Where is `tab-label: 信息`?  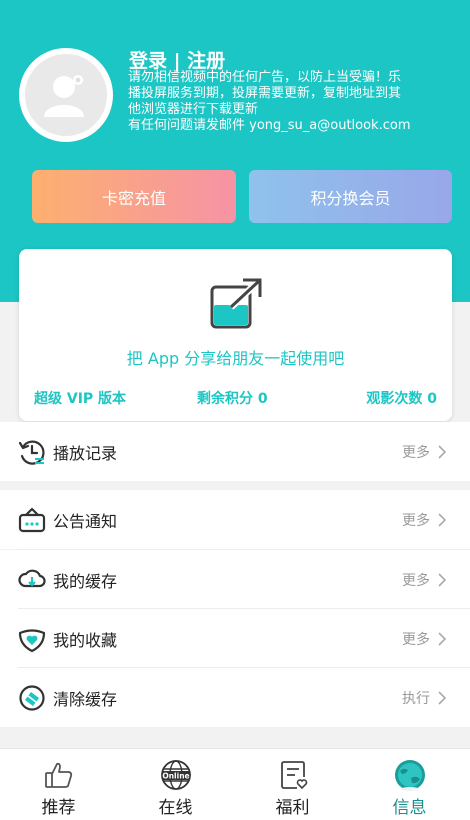 tab-label: 信息 is located at coordinates (409, 808).